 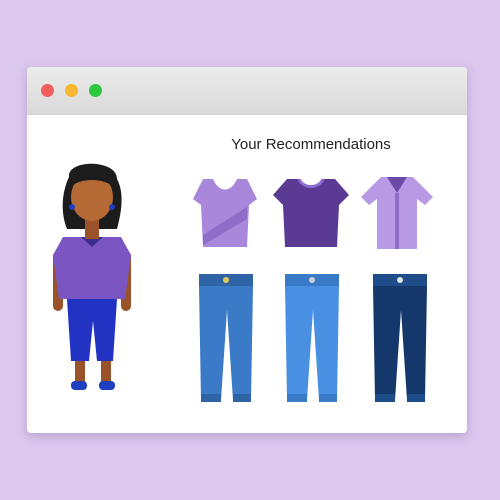 What do you see at coordinates (71, 90) in the screenshot?
I see `minimize-button` at bounding box center [71, 90].